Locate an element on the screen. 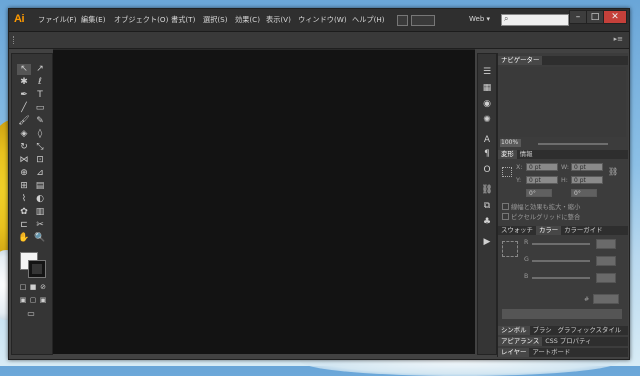 The width and height of the screenshot is (640, 376). hand-tool-icon: ✋ is located at coordinates (24, 238).